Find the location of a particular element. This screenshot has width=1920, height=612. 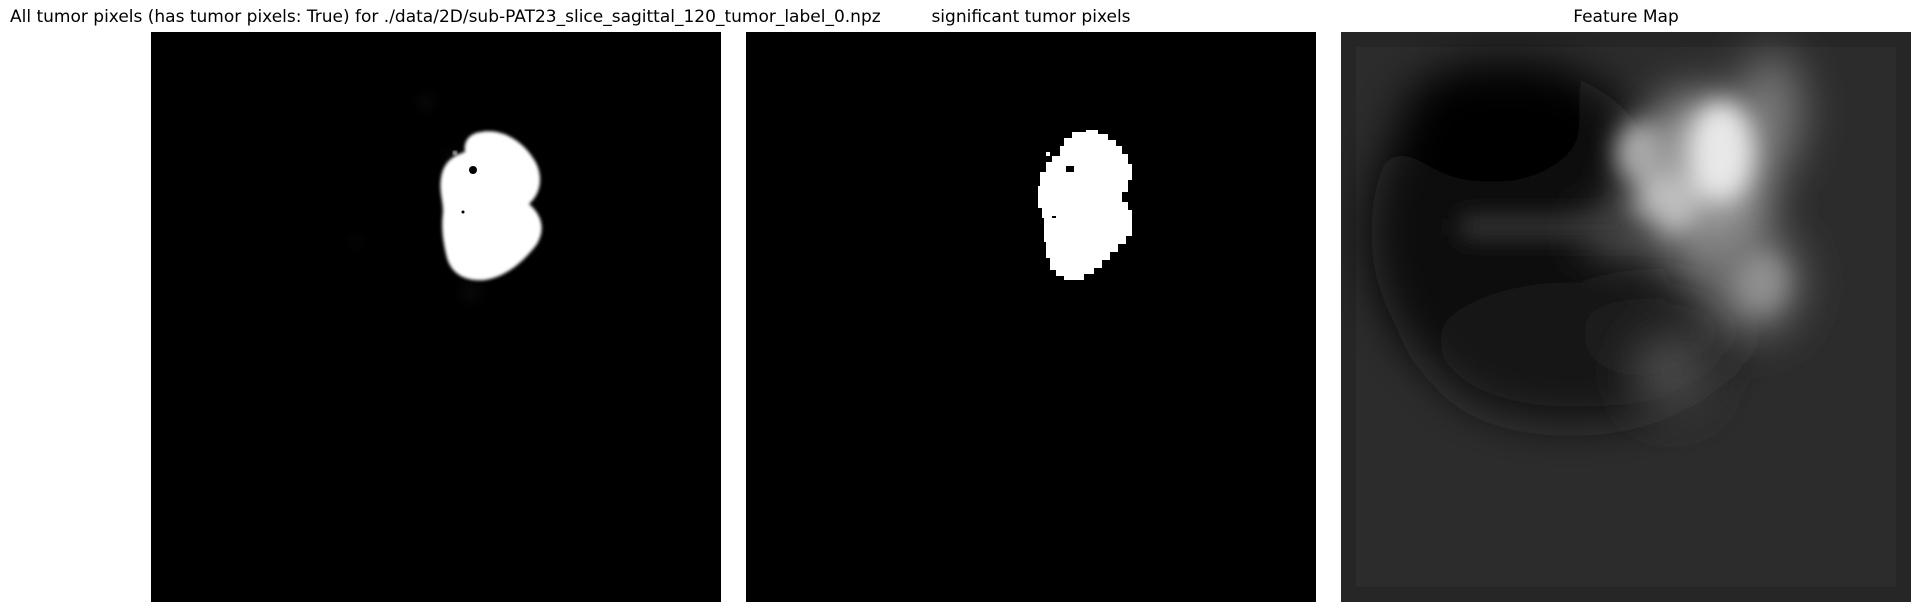

panel-title-significant-tumor-pixels: significant tumor pixels is located at coordinates (1031, 17).